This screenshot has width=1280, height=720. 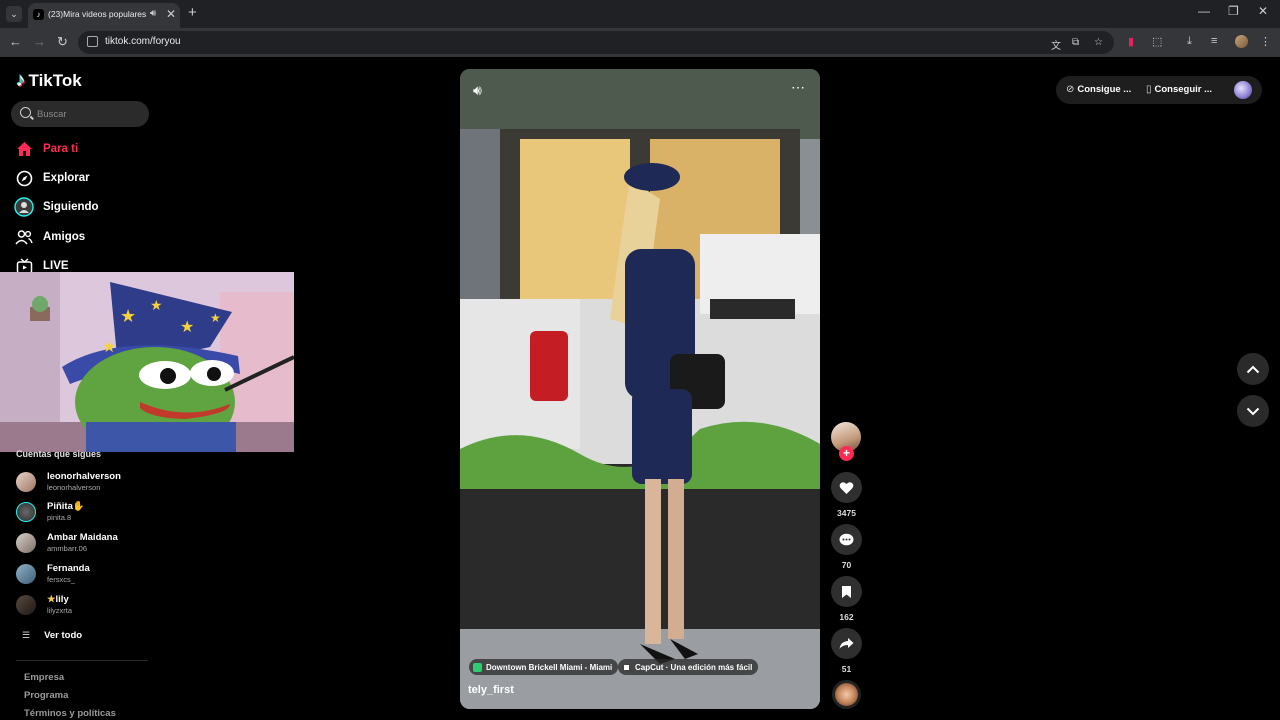 I want to click on like-count: 3475, so click(x=846, y=513).